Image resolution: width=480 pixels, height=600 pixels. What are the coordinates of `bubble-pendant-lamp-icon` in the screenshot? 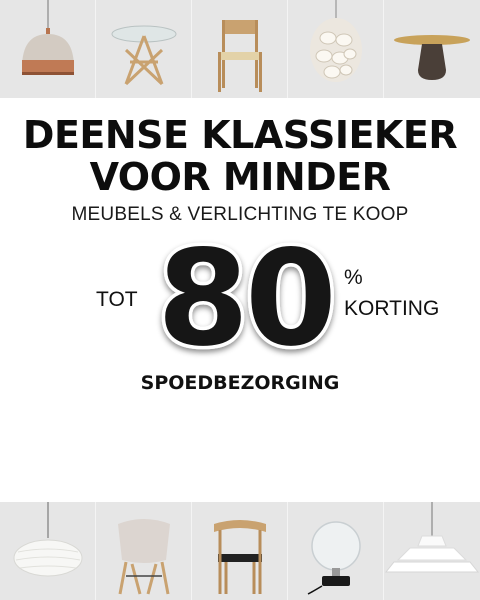 It's located at (48, 539).